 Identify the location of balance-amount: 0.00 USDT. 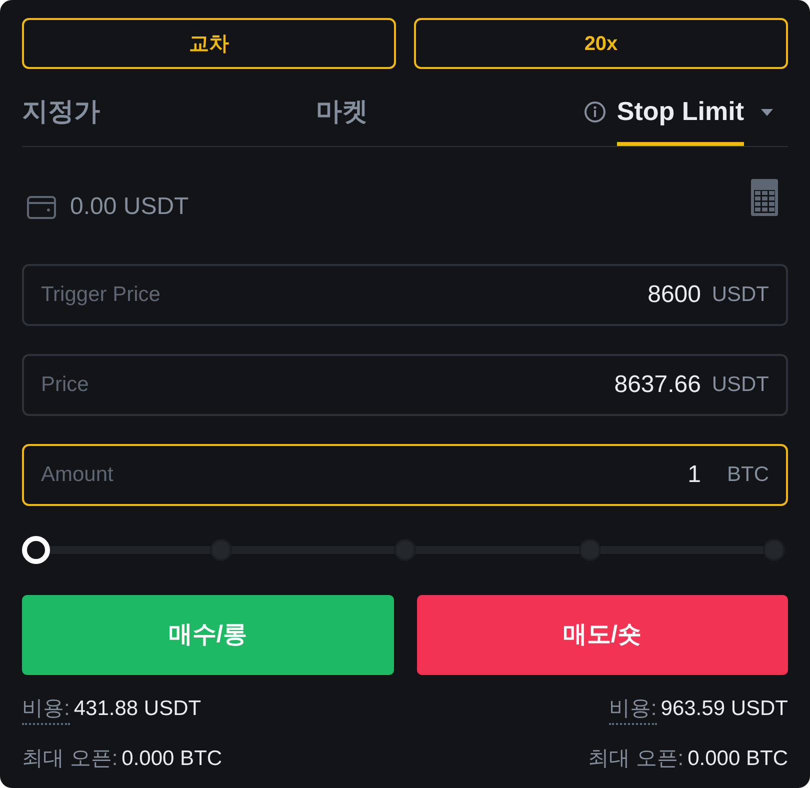
(129, 207).